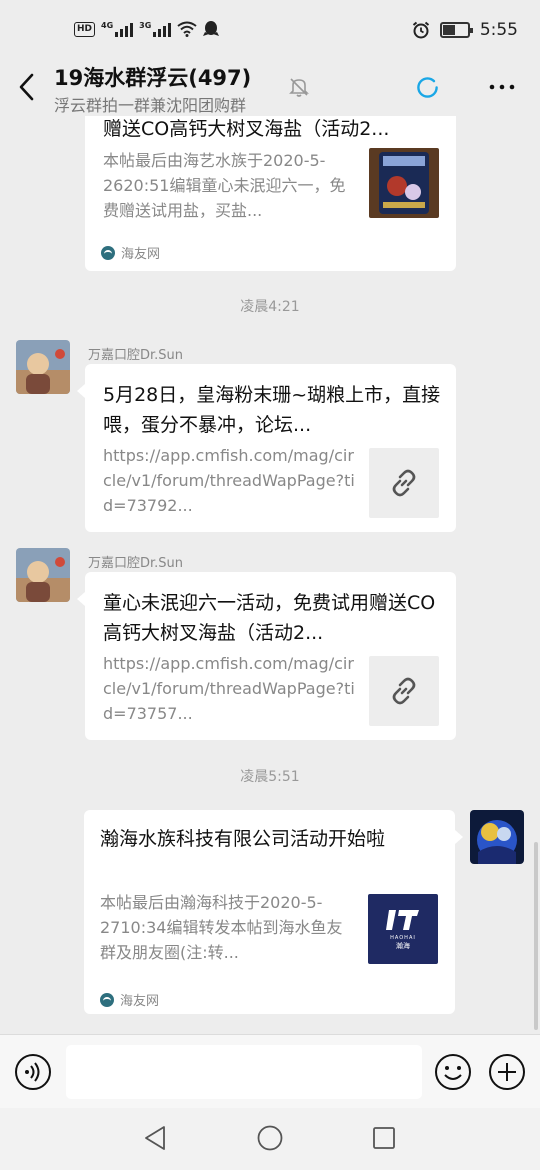  What do you see at coordinates (107, 25) in the screenshot?
I see `sim1-type: 4G` at bounding box center [107, 25].